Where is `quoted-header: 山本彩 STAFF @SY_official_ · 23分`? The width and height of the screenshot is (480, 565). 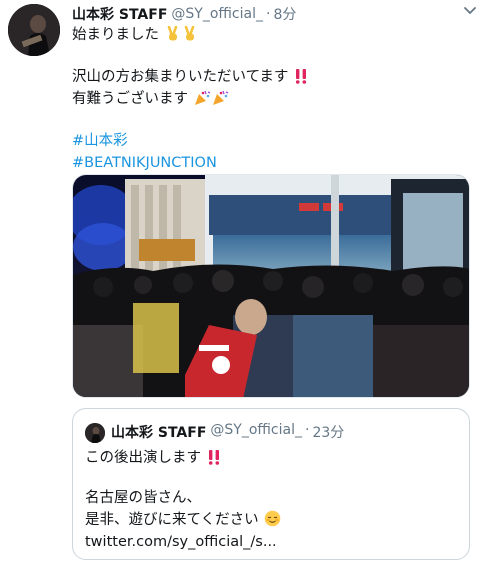
quoted-header: 山本彩 STAFF @SY_official_ · 23分 is located at coordinates (227, 432).